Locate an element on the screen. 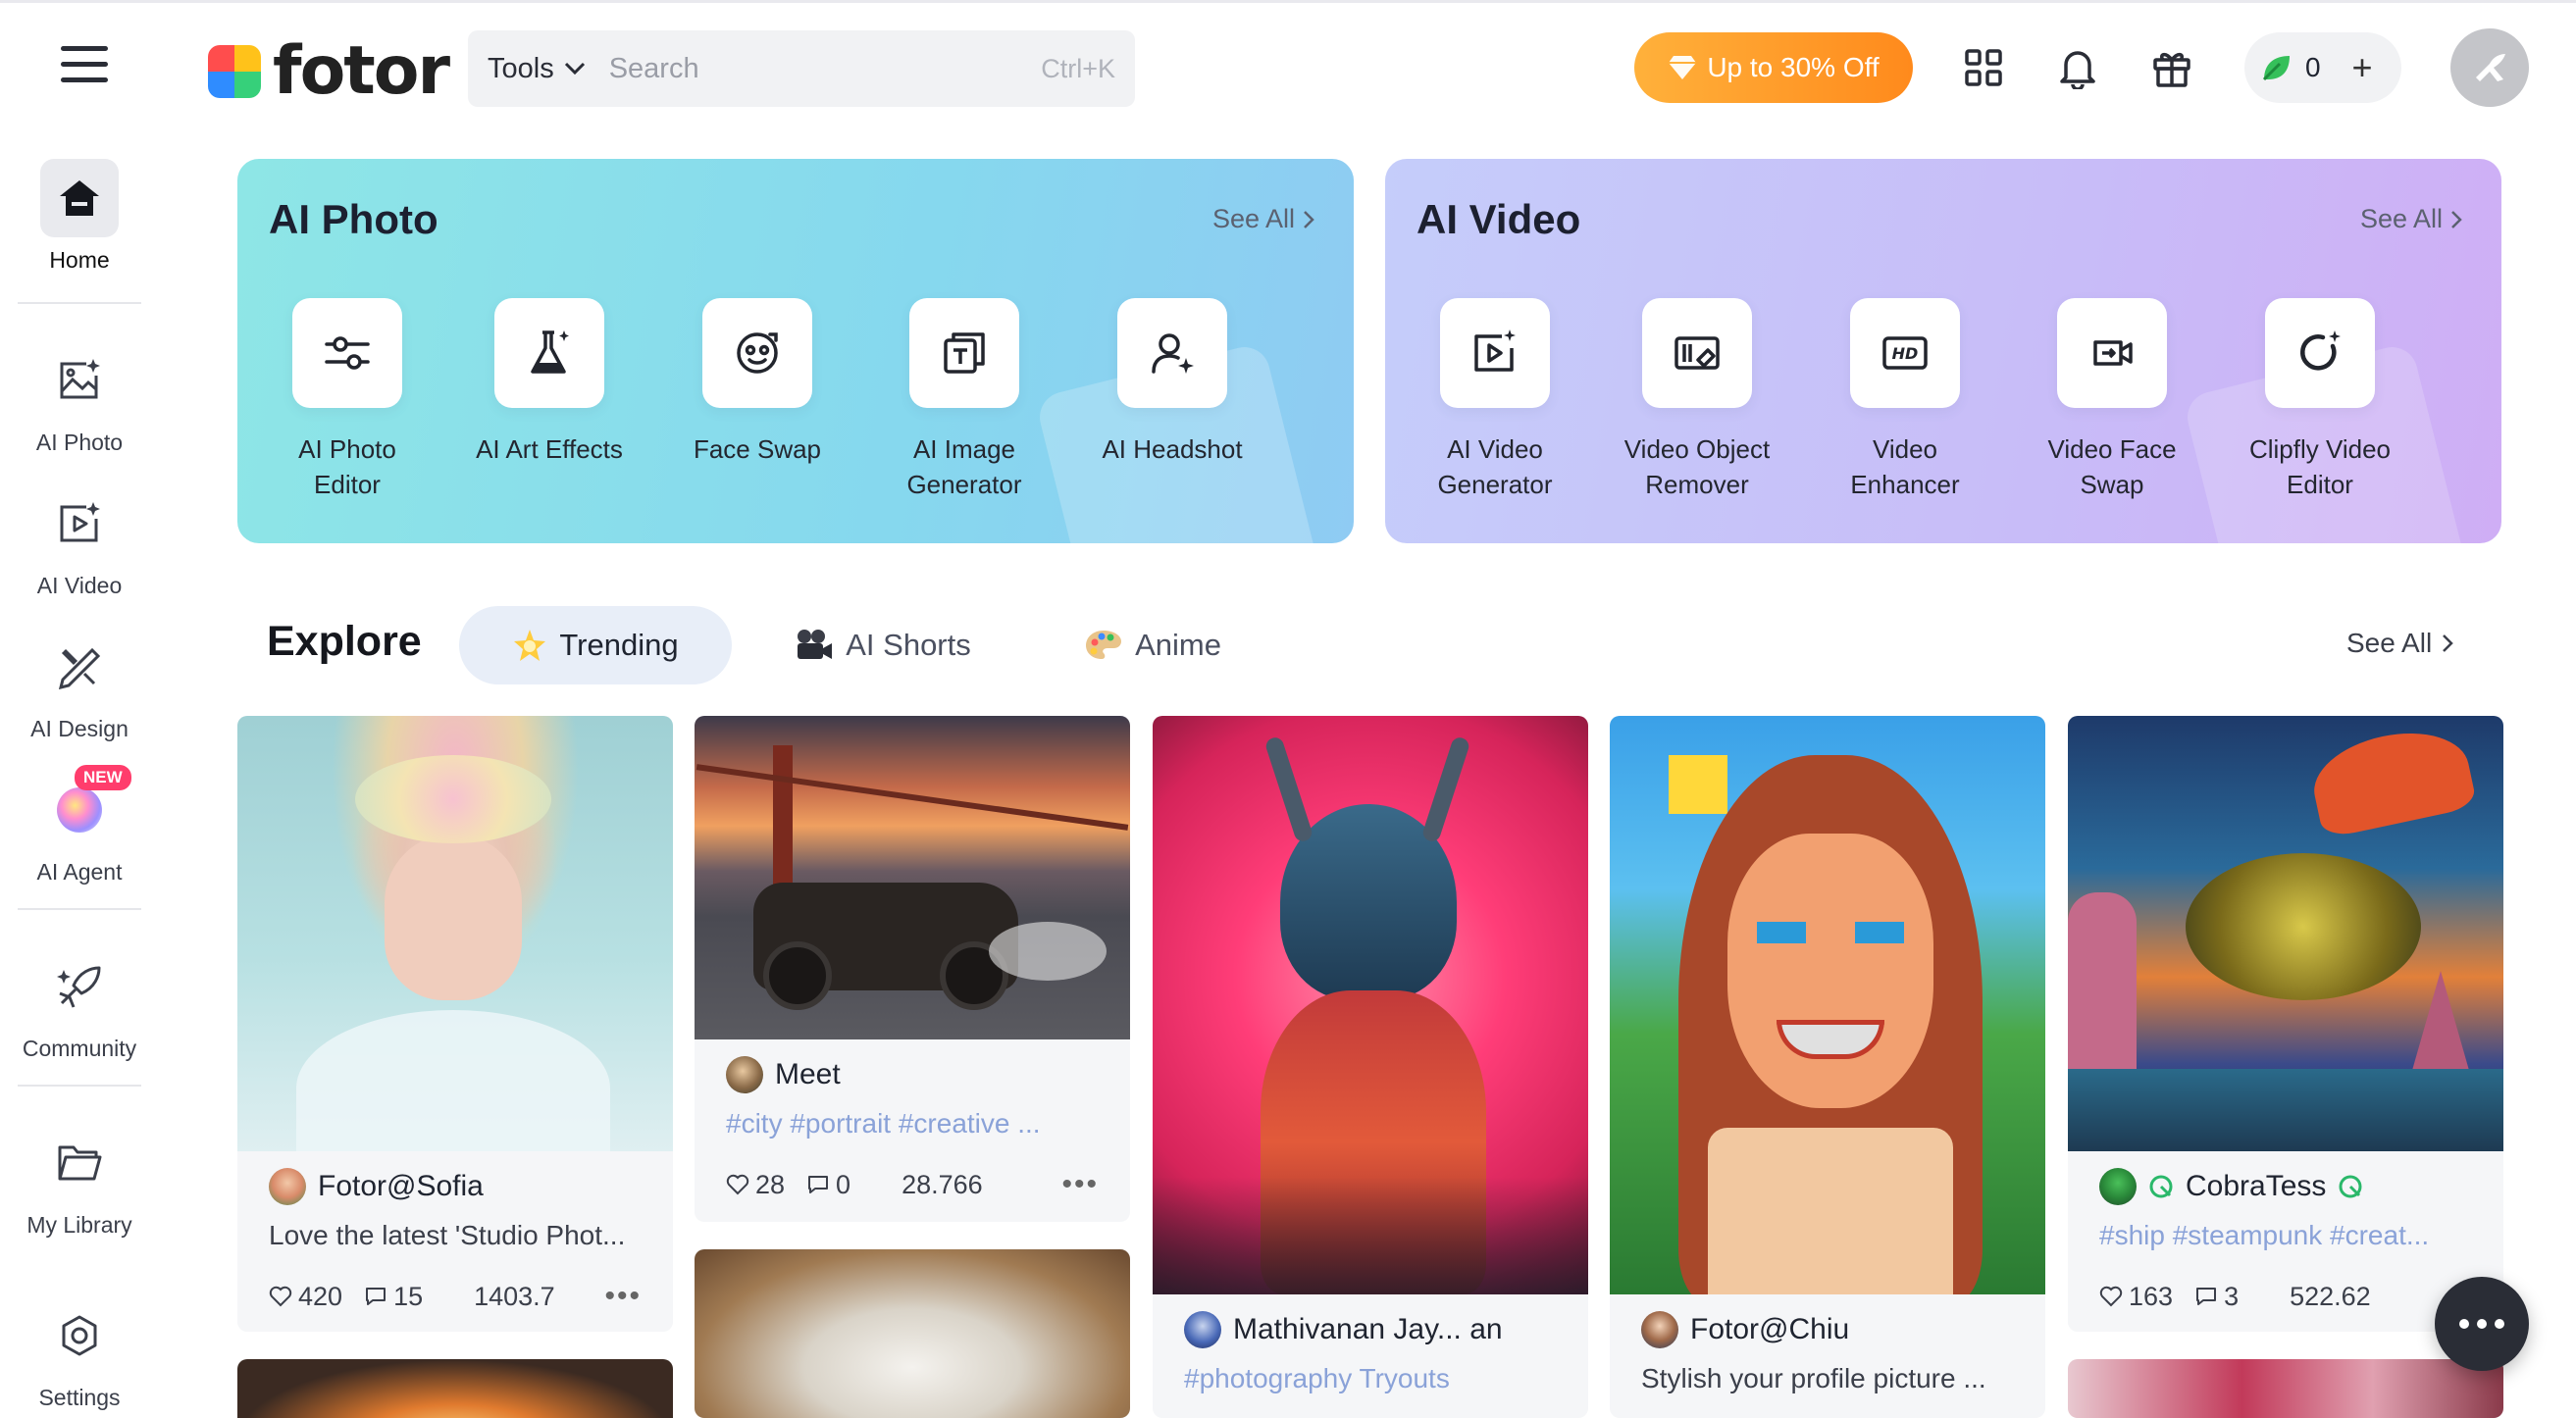  card-score: 1403.7 is located at coordinates (514, 1296).